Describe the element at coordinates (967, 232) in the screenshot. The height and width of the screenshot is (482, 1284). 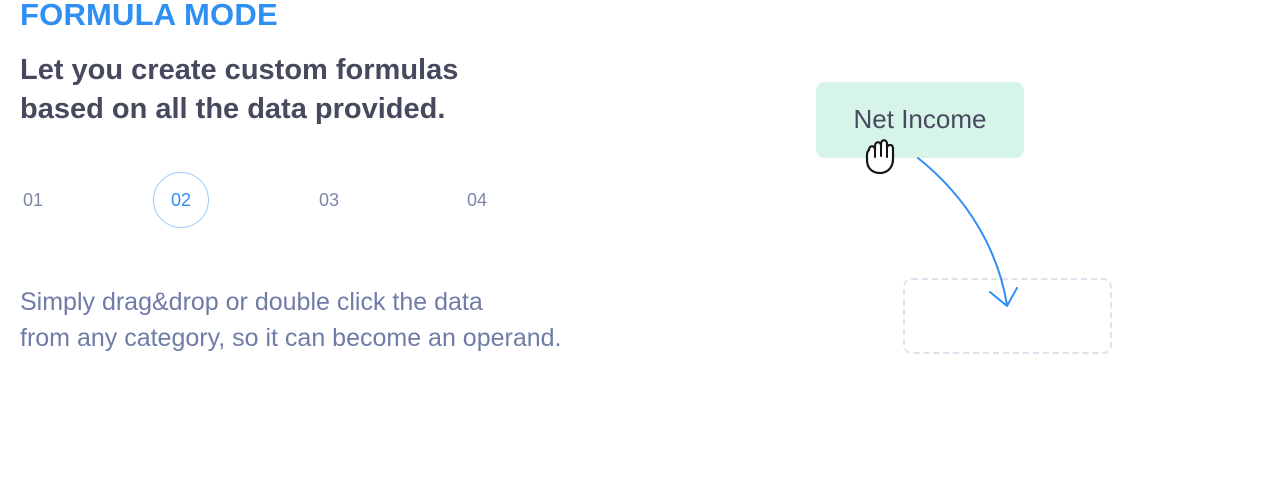
I see `curved-arrow-icon` at that location.